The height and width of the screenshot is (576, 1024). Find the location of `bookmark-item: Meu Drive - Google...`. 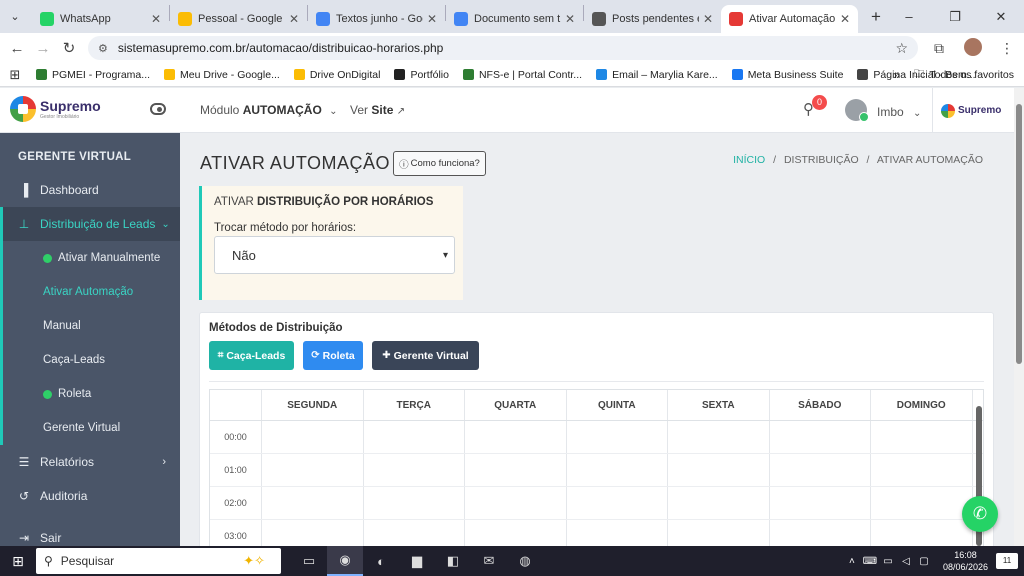

bookmark-item: Meu Drive - Google... is located at coordinates (222, 75).